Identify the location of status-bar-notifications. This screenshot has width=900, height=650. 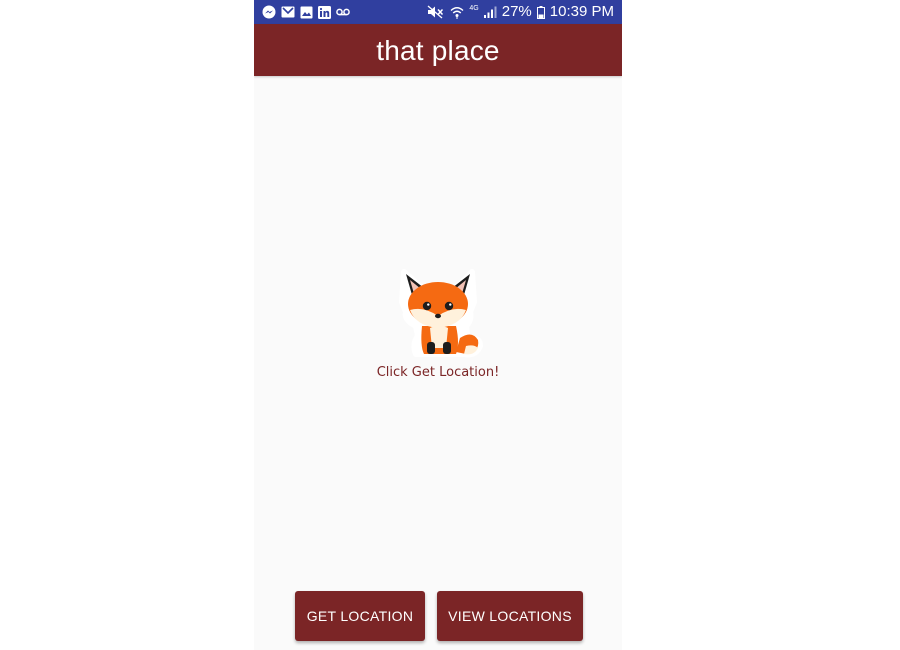
(306, 12).